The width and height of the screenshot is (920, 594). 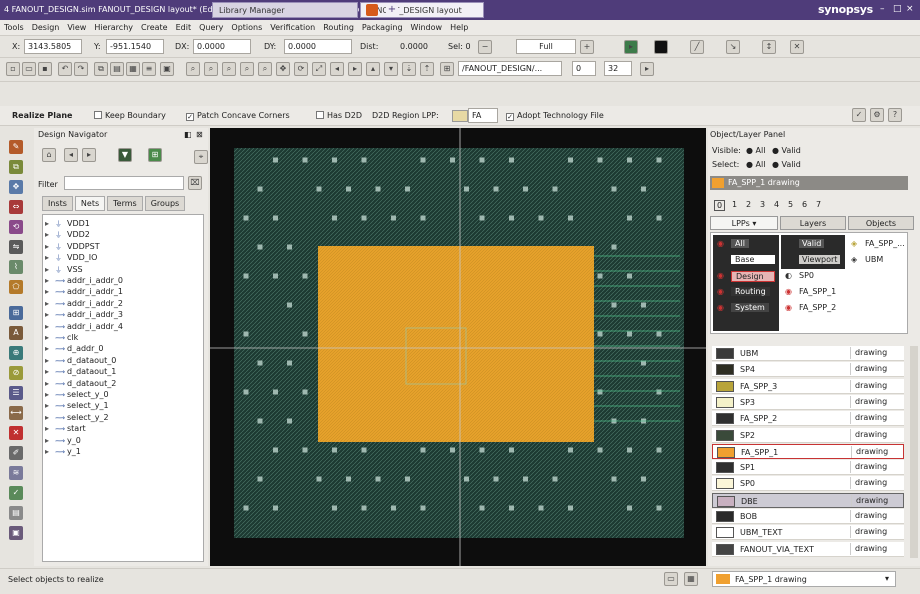 I want to click on tab-insts: Insts, so click(x=57, y=203).